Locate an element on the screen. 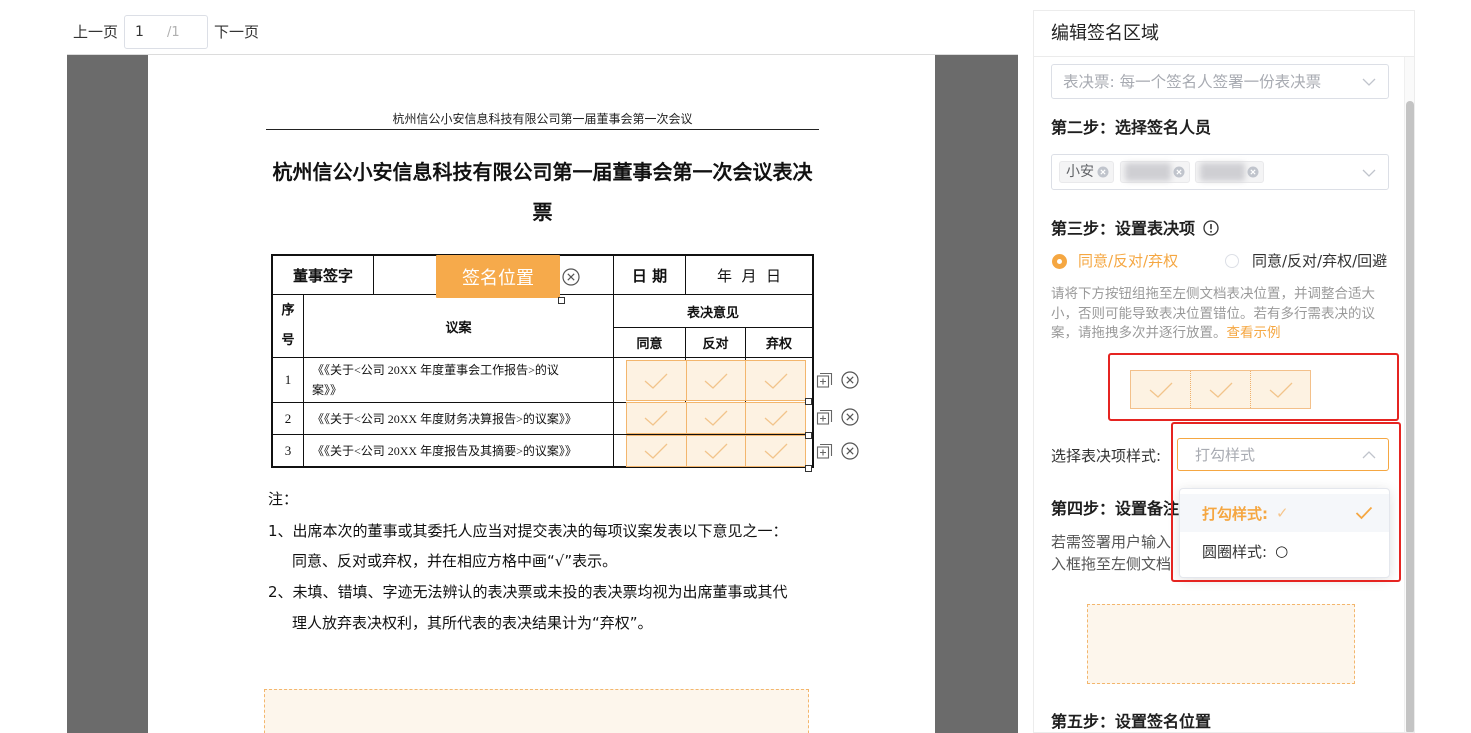 The image size is (1471, 733). info-icon is located at coordinates (1210, 228).